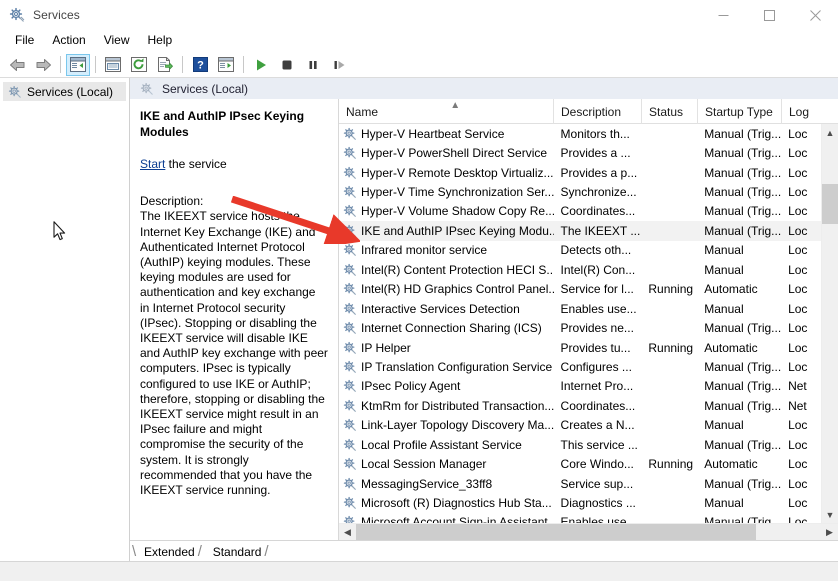  Describe the element at coordinates (78, 64) in the screenshot. I see `show-hide-console-tree-icon` at that location.